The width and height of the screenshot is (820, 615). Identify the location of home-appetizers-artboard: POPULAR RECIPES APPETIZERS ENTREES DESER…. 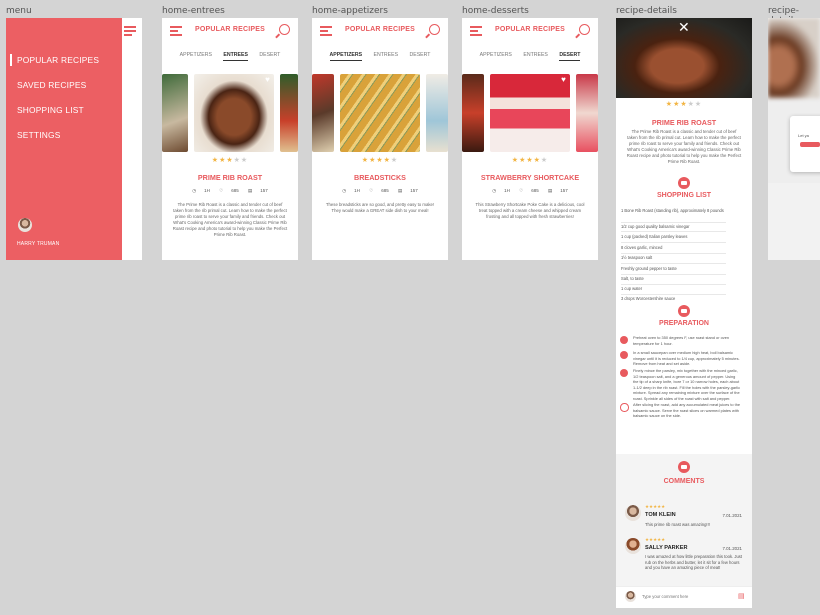
(380, 139).